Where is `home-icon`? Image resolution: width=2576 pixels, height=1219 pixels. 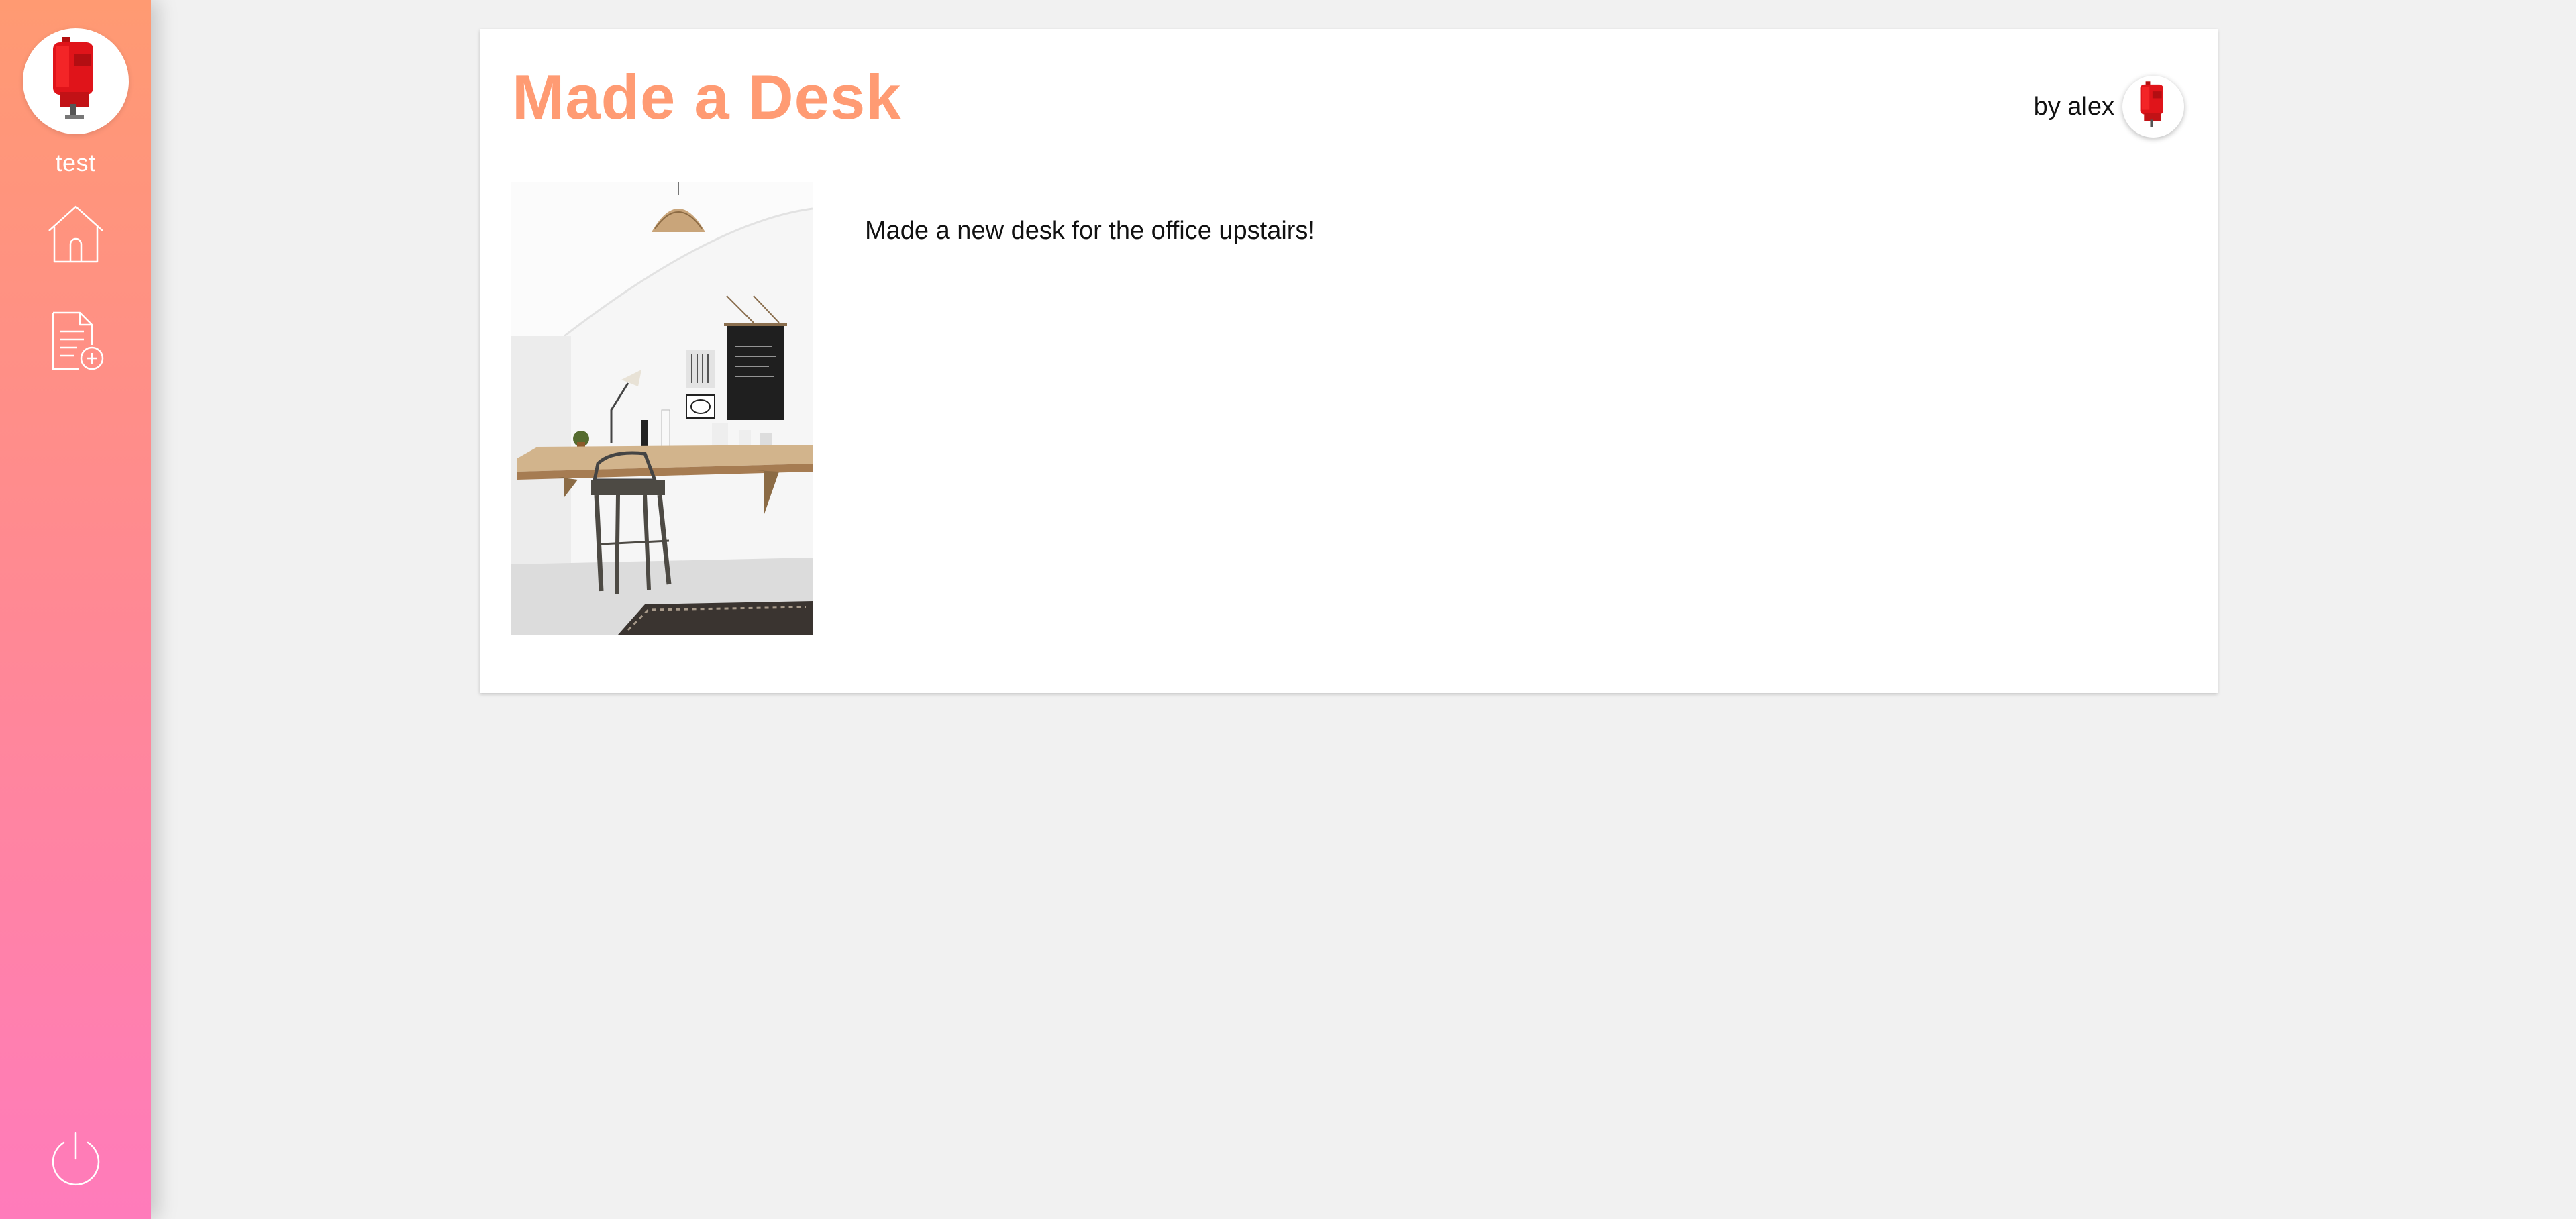
home-icon is located at coordinates (75, 234).